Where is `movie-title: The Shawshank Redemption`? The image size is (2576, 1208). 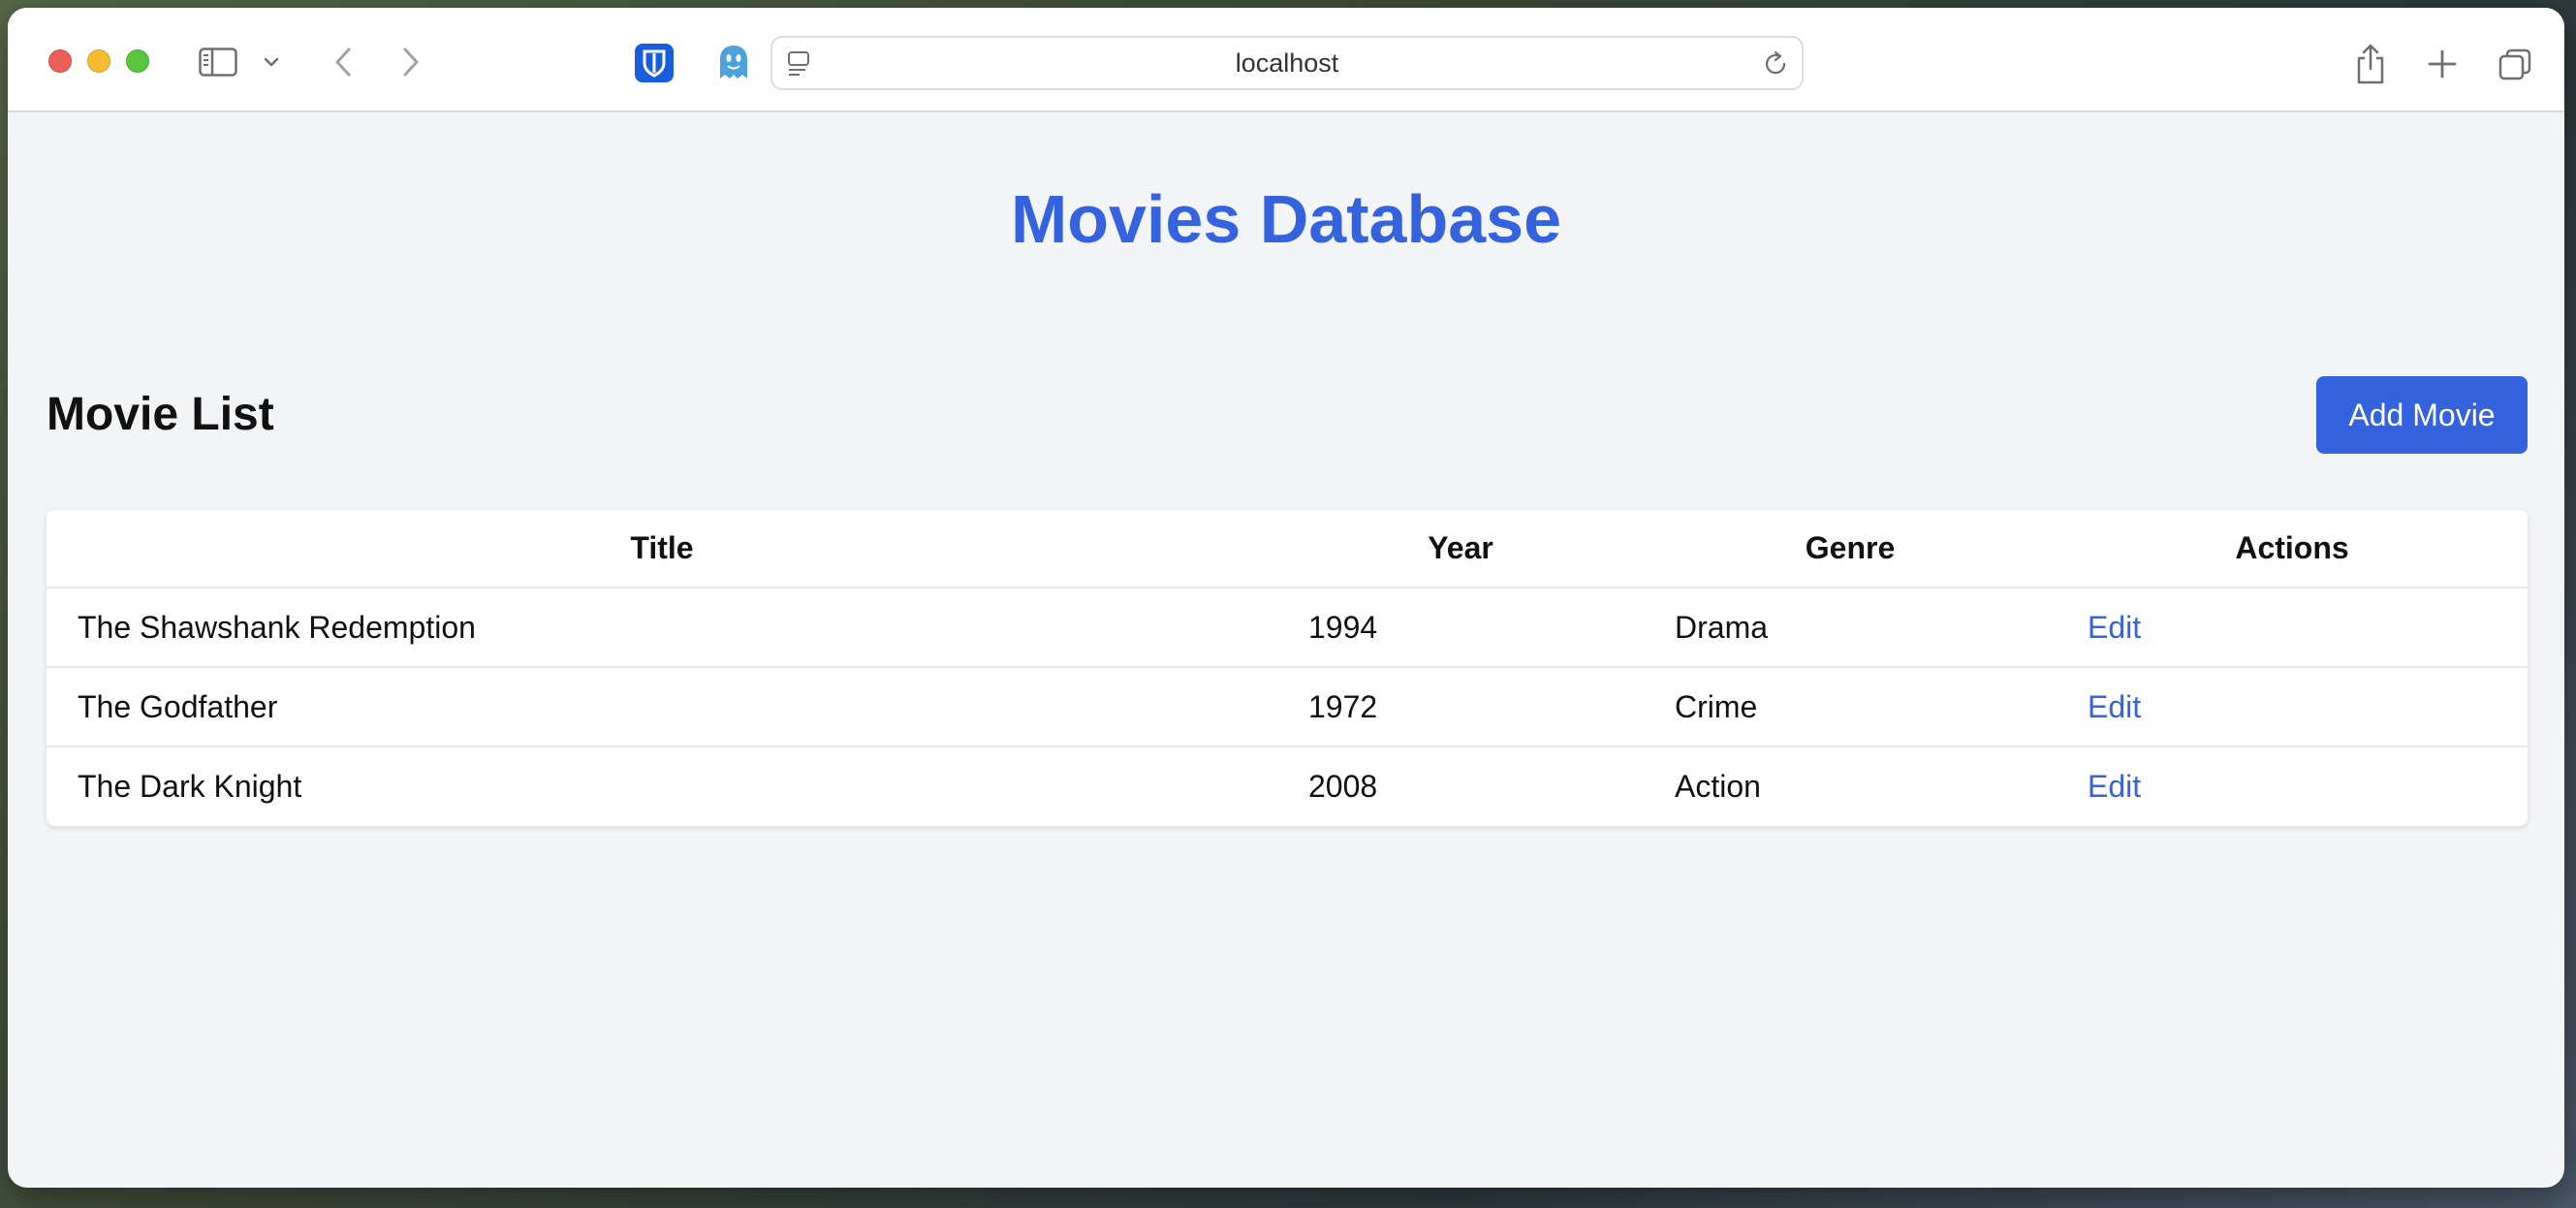 movie-title: The Shawshank Redemption is located at coordinates (662, 628).